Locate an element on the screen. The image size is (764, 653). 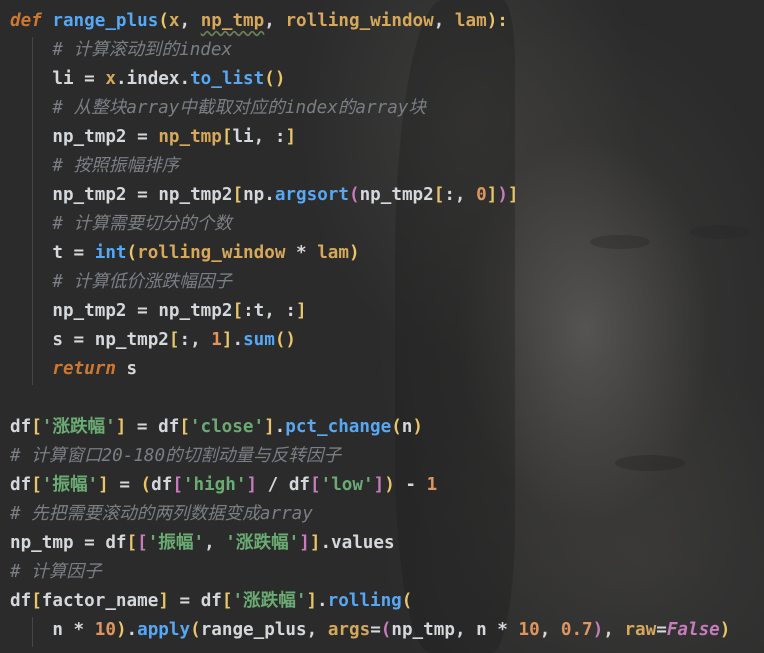
identifier-token: li, : is located at coordinates (259, 137).